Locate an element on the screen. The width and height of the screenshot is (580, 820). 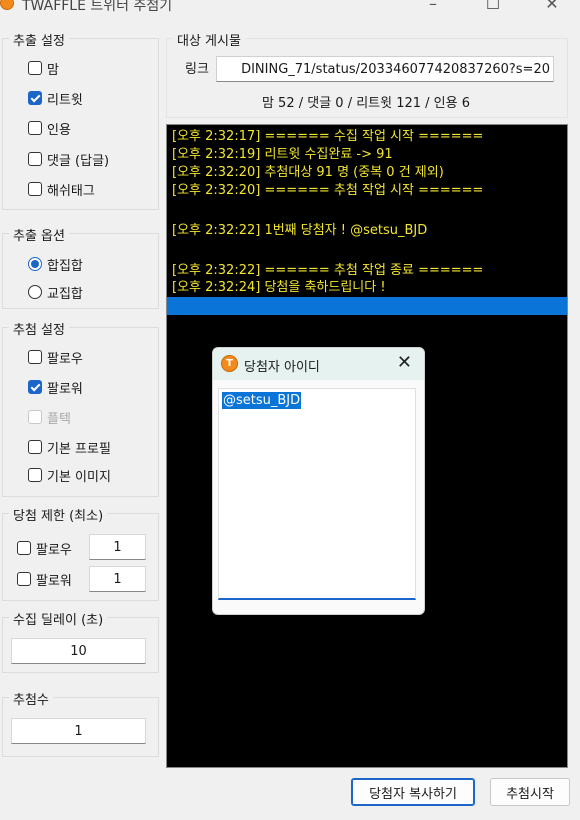
radio-label: 교집합 is located at coordinates (65, 294).